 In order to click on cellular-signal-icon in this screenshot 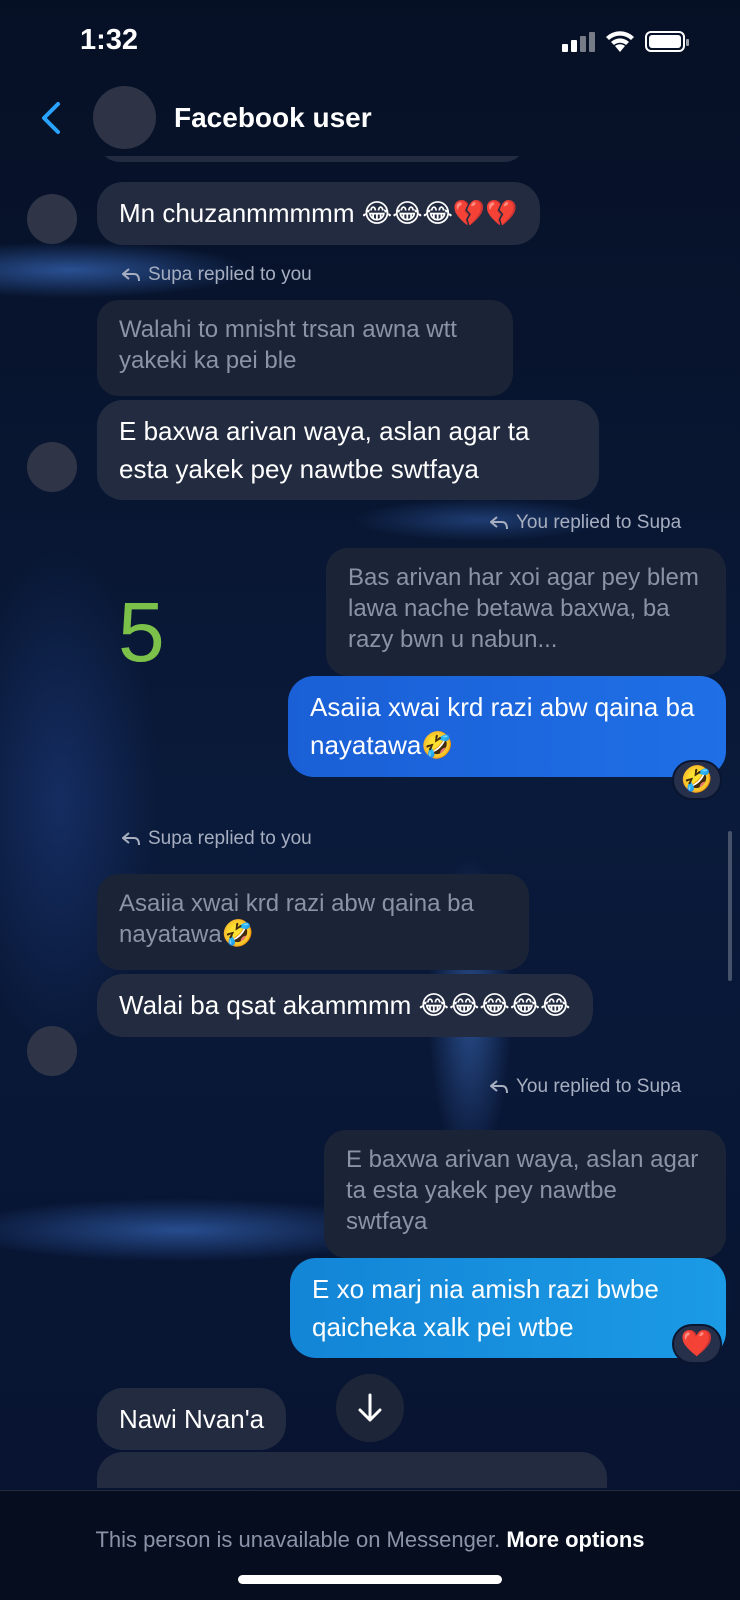, I will do `click(578, 41)`.